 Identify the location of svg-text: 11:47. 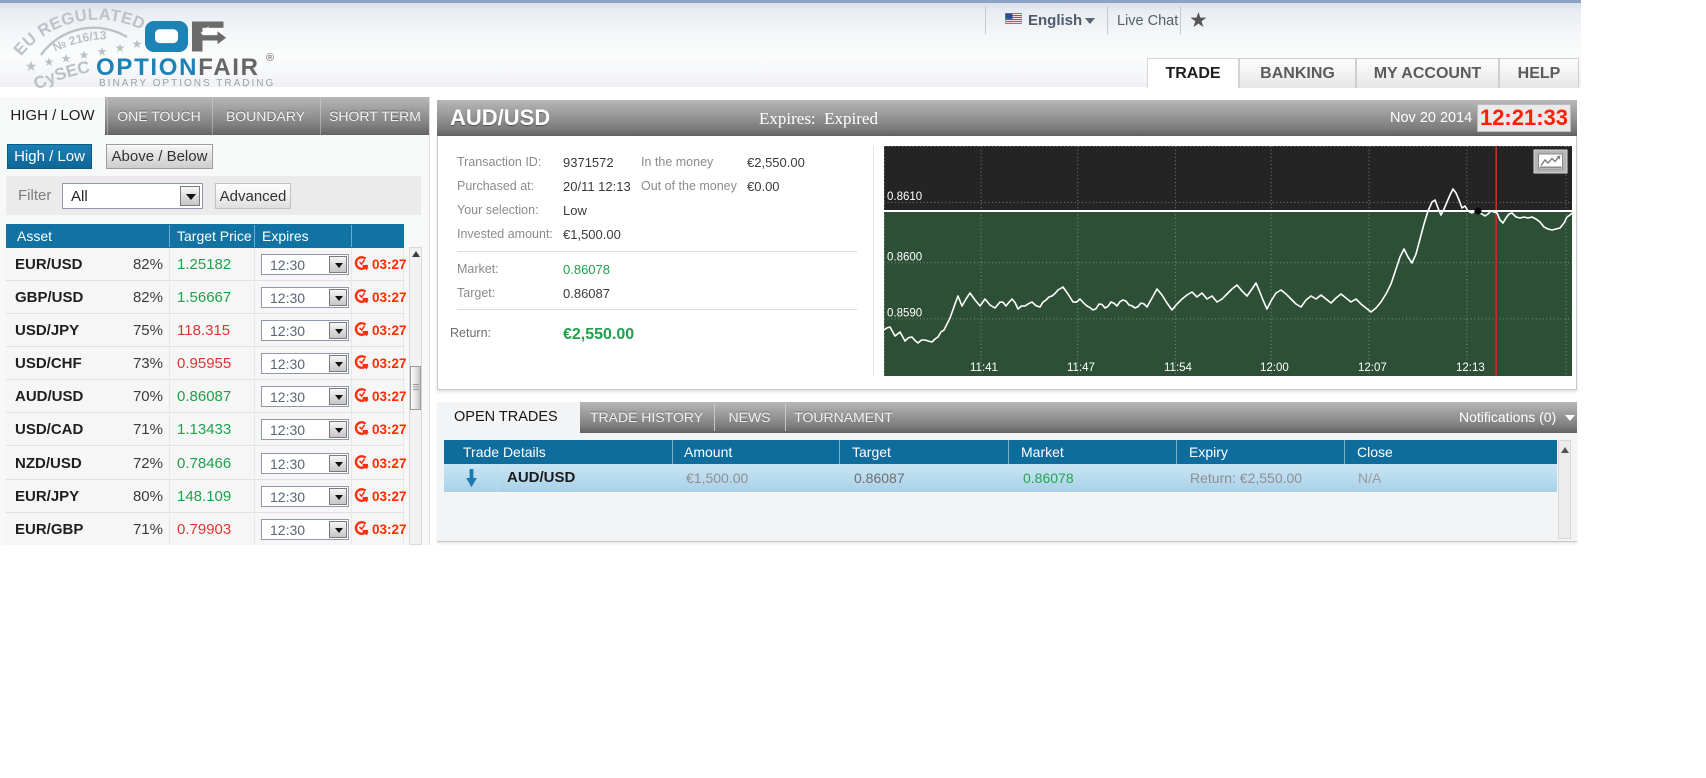
(1081, 368).